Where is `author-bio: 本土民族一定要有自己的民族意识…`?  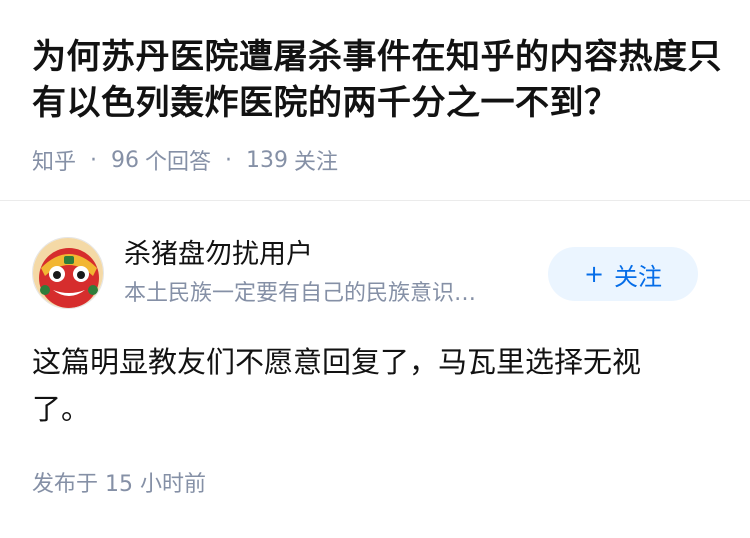
author-bio: 本土民族一定要有自己的民族意识… is located at coordinates (300, 293).